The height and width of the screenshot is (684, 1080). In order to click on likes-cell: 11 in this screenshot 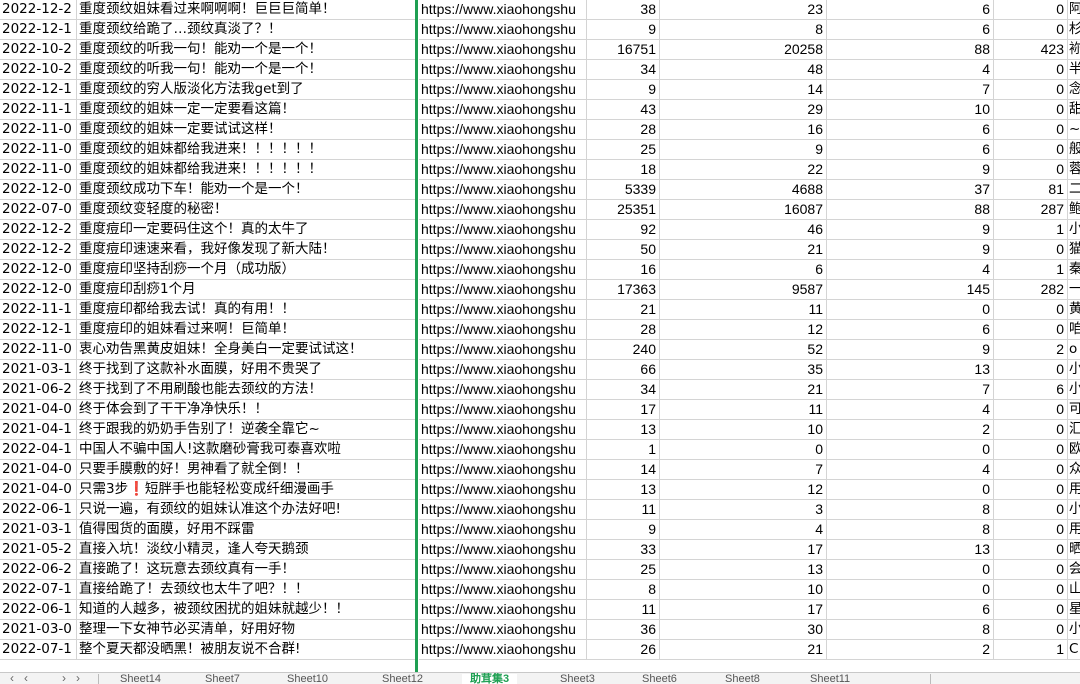, I will do `click(623, 510)`.